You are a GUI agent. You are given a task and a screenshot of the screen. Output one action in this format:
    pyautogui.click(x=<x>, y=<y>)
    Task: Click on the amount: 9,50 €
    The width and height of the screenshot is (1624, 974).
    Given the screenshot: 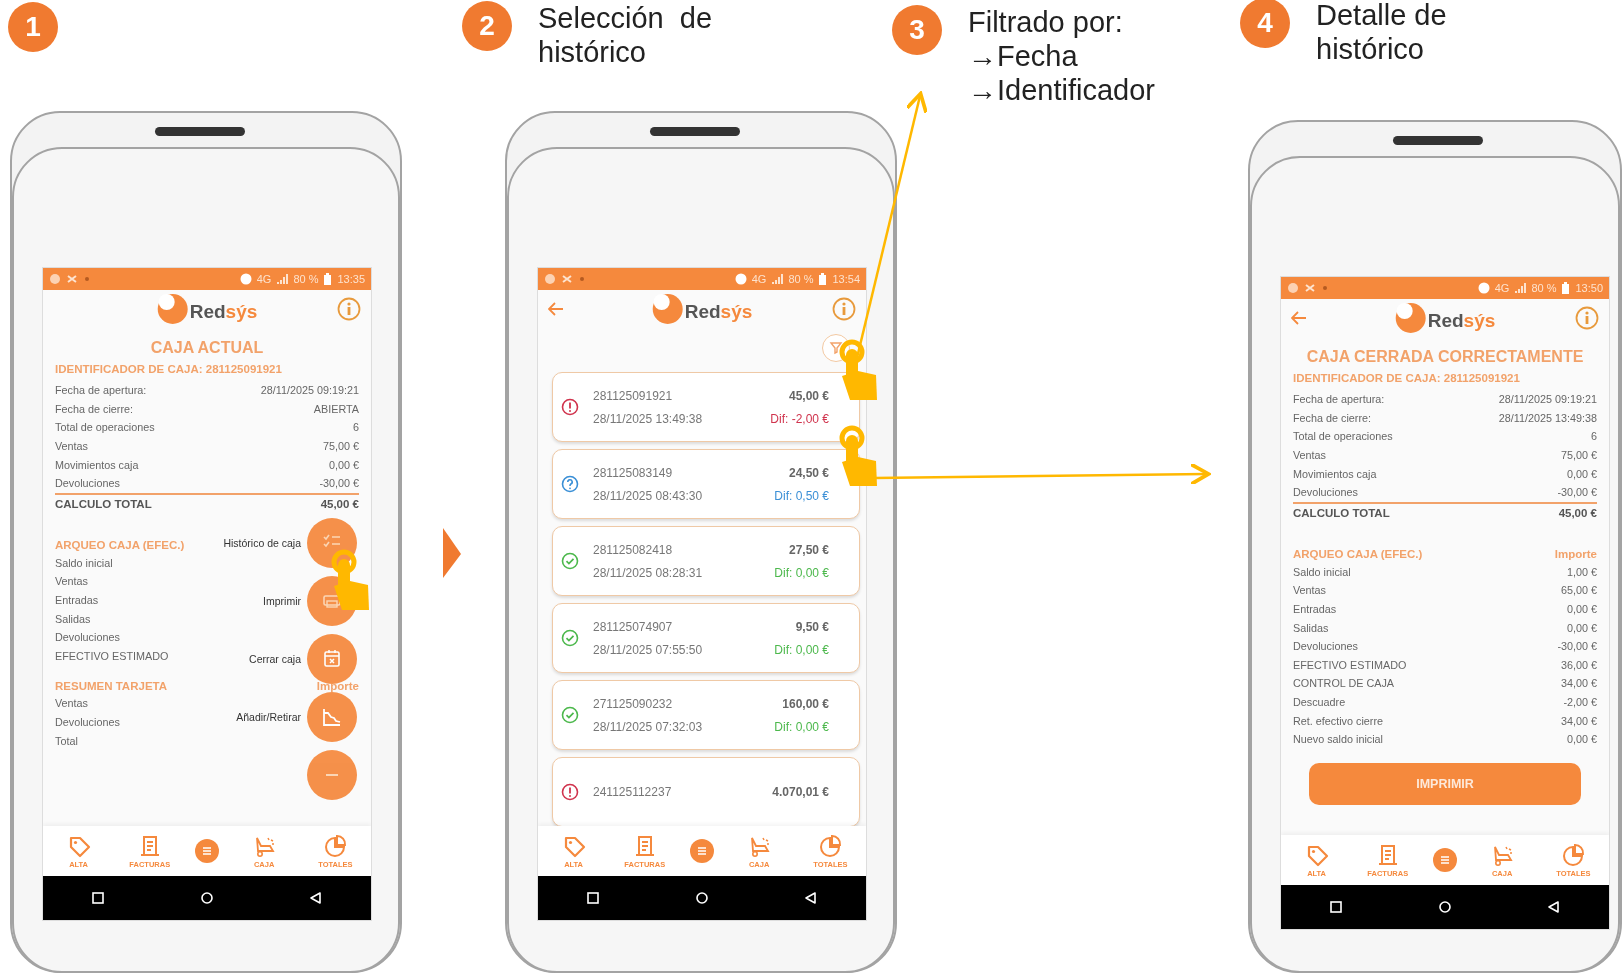 What is the action you would take?
    pyautogui.click(x=812, y=626)
    